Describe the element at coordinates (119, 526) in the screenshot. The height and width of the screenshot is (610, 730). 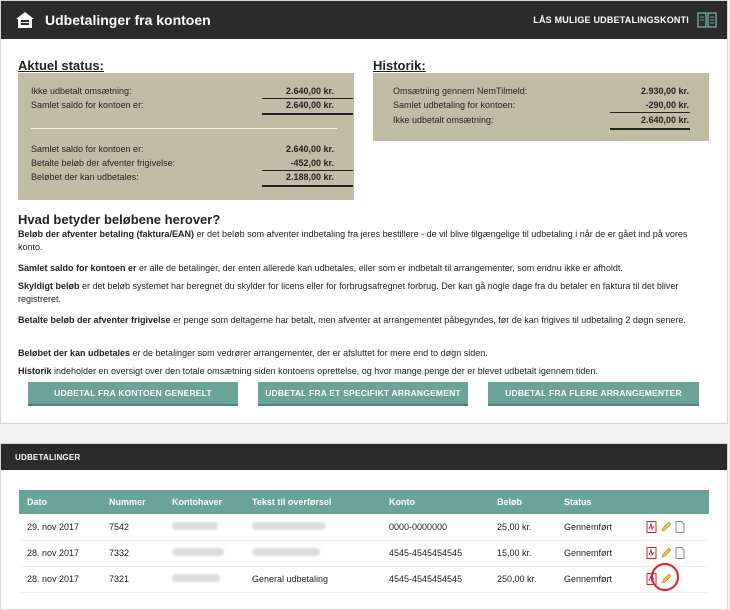
I see `cell-number: 7542` at that location.